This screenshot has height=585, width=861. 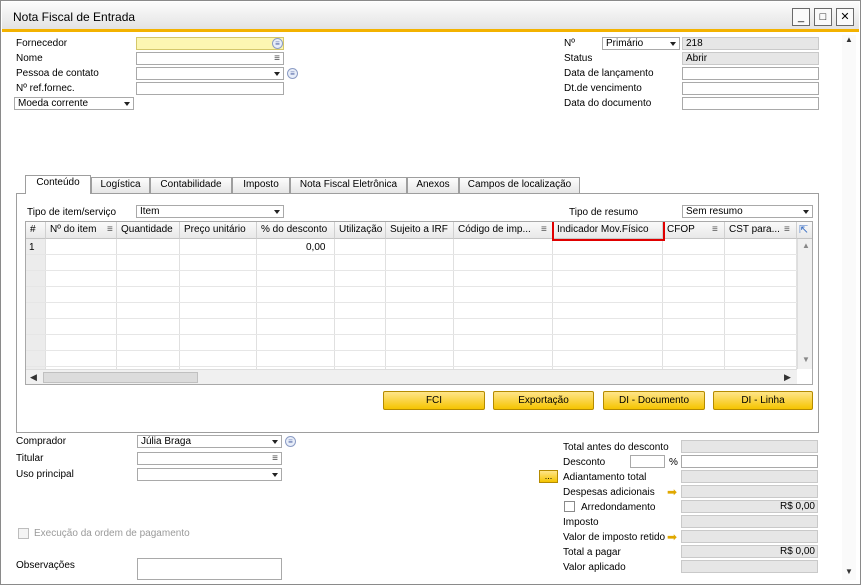 I want to click on maximize-button: □, so click(x=823, y=17).